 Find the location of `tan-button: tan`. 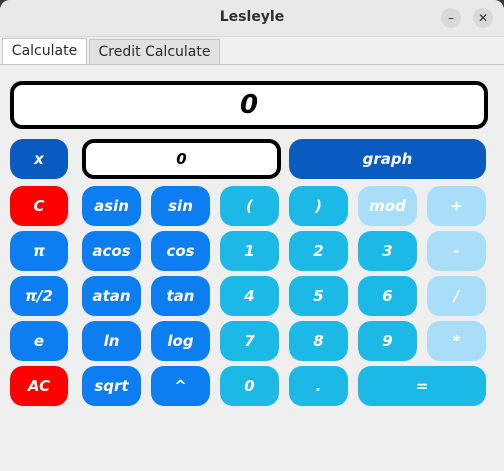

tan-button: tan is located at coordinates (180, 296).